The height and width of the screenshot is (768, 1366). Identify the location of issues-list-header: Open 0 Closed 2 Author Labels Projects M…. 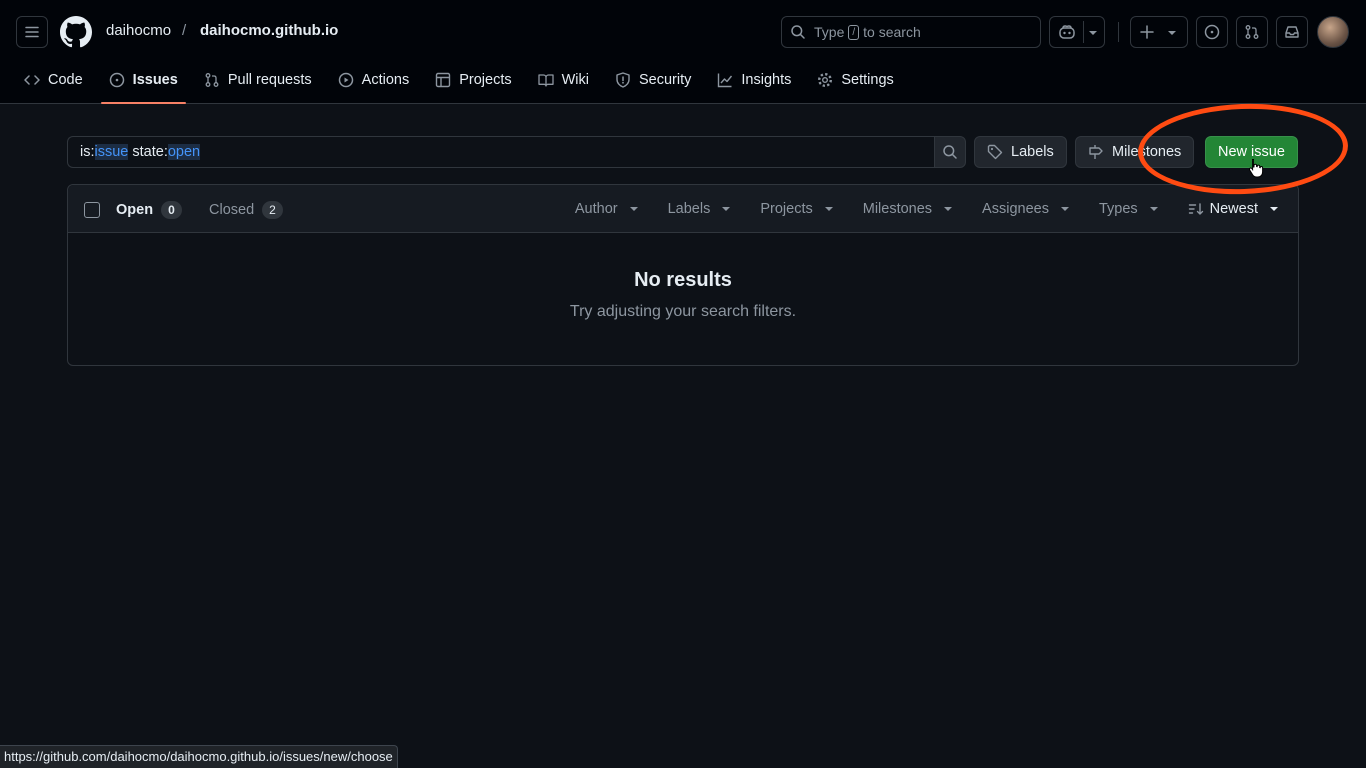
(683, 209).